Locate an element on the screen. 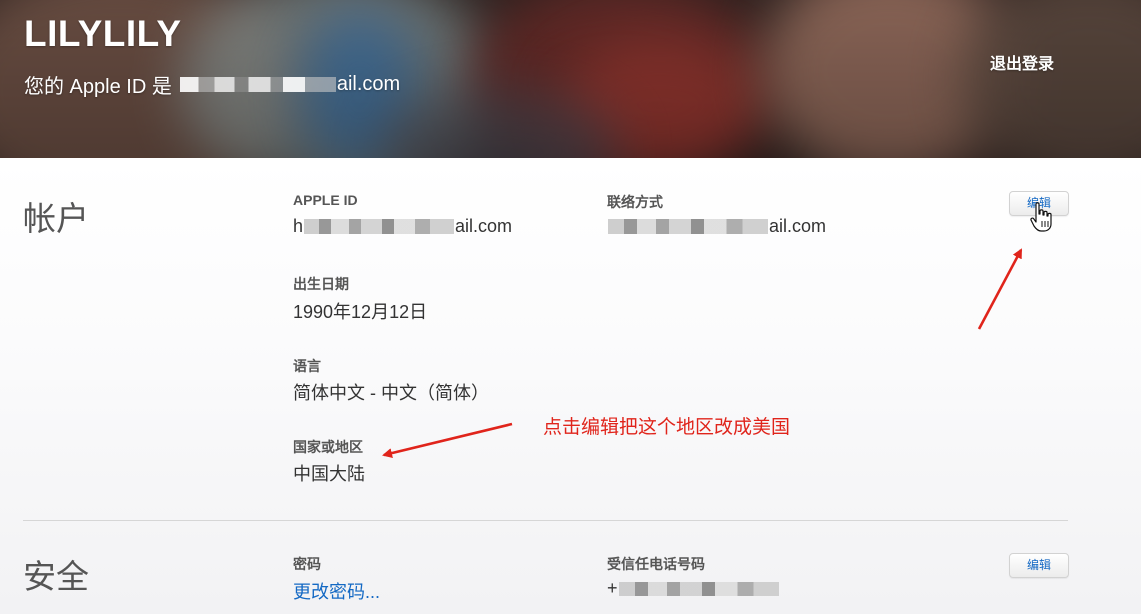 This screenshot has height=614, width=1141. trusted-phone-label: 受信任电话号码 is located at coordinates (656, 564).